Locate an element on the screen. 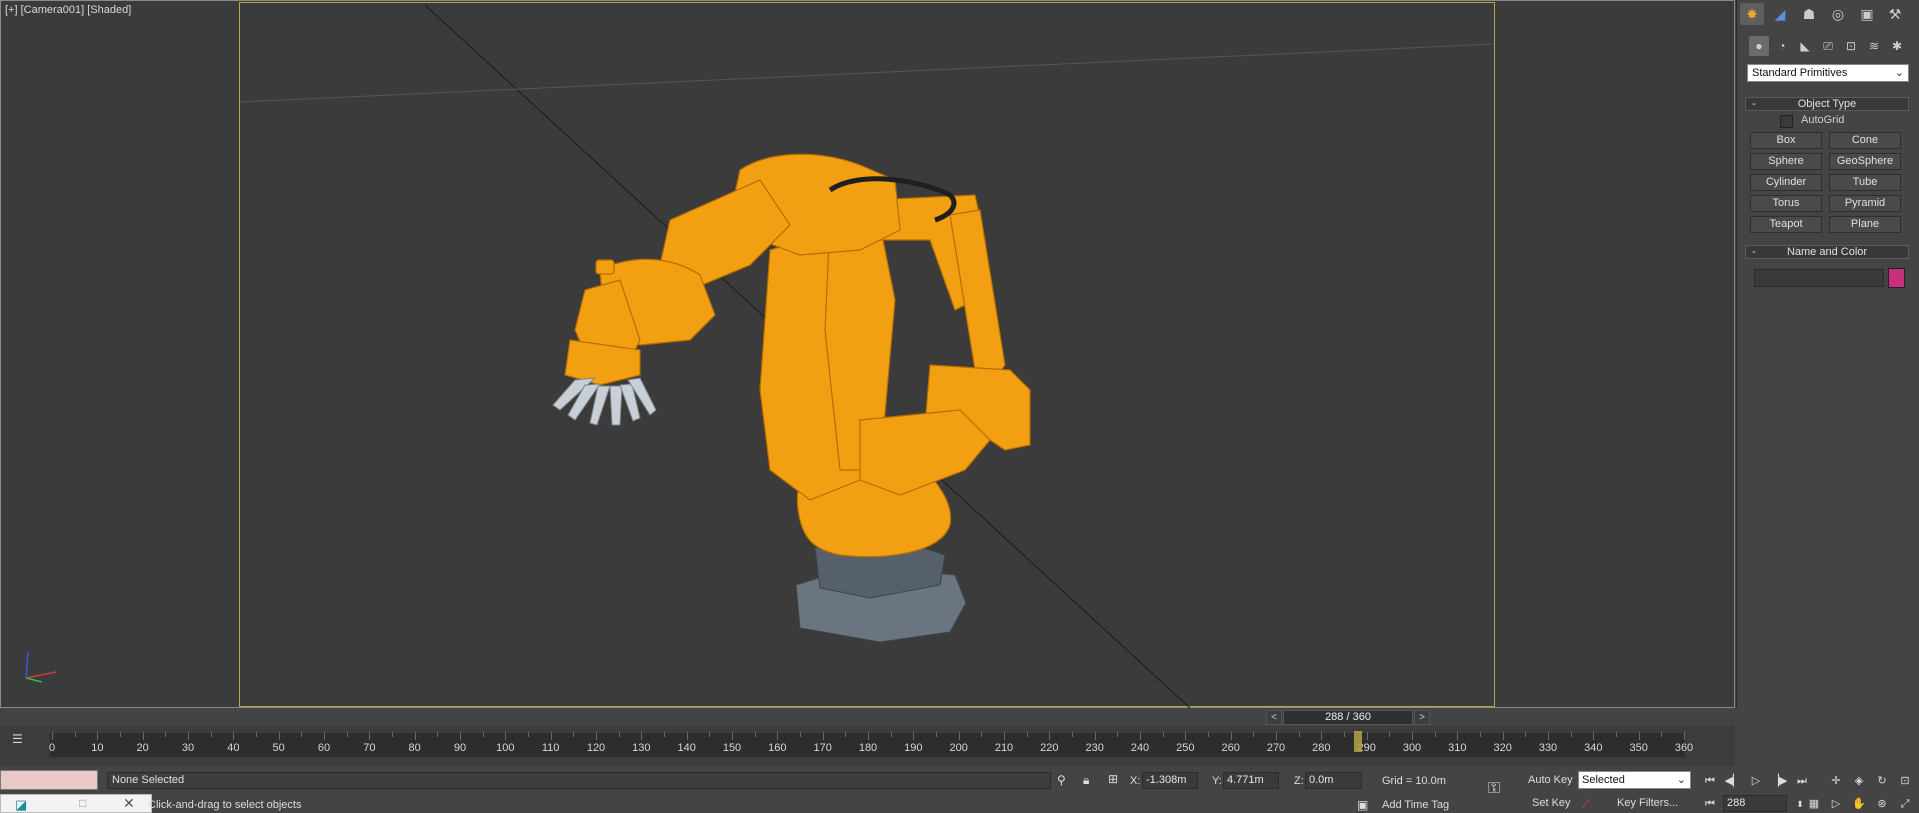  playhead is located at coordinates (1357, 741).